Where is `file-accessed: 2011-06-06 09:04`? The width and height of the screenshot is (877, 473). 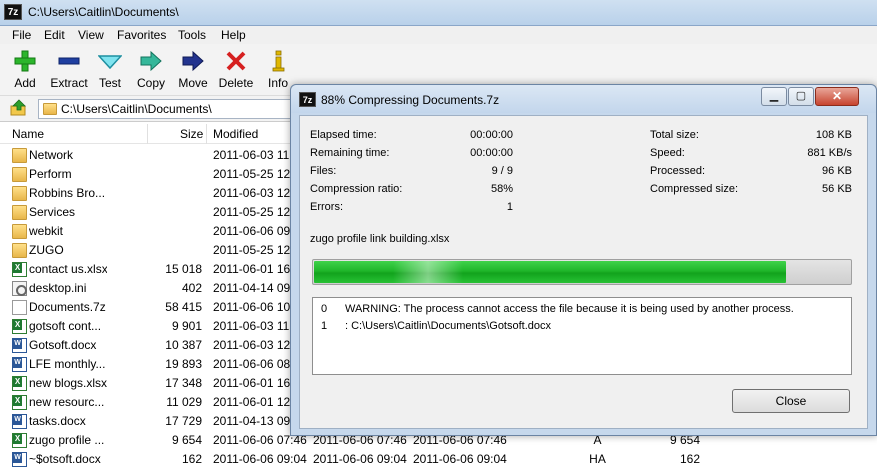
file-accessed: 2011-06-06 09:04 is located at coordinates (460, 459).